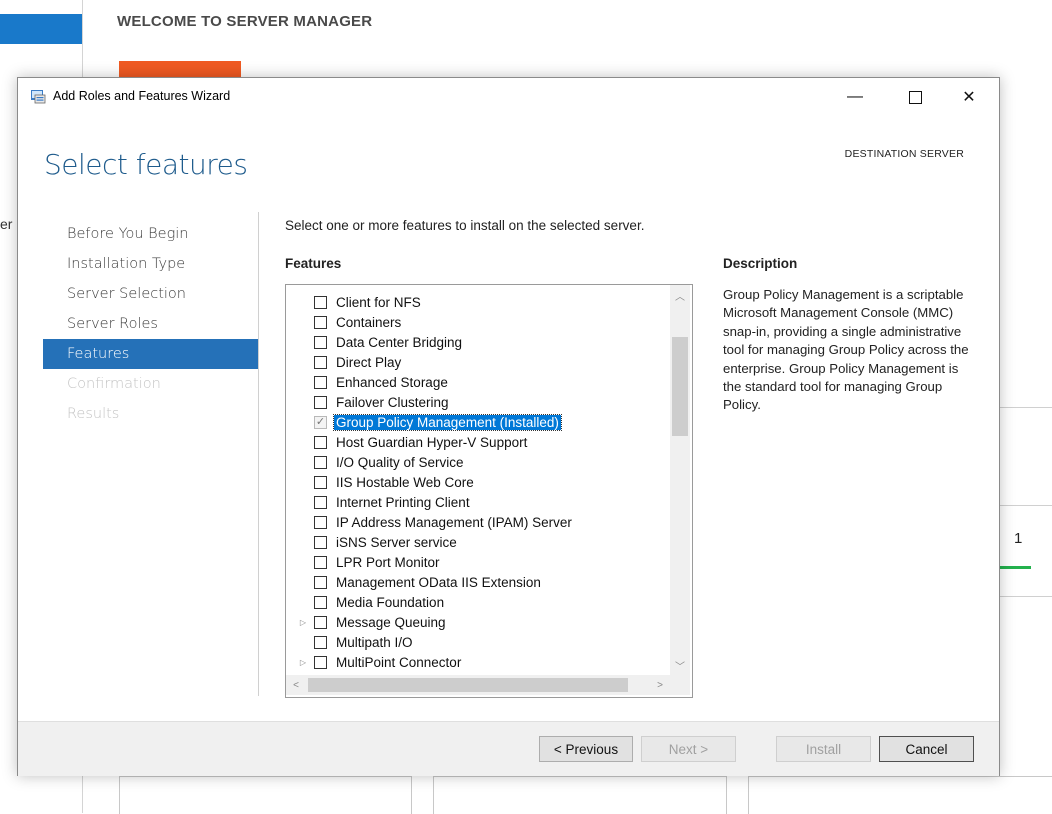  I want to click on nav-step-server-roles: Server Roles, so click(150, 324).